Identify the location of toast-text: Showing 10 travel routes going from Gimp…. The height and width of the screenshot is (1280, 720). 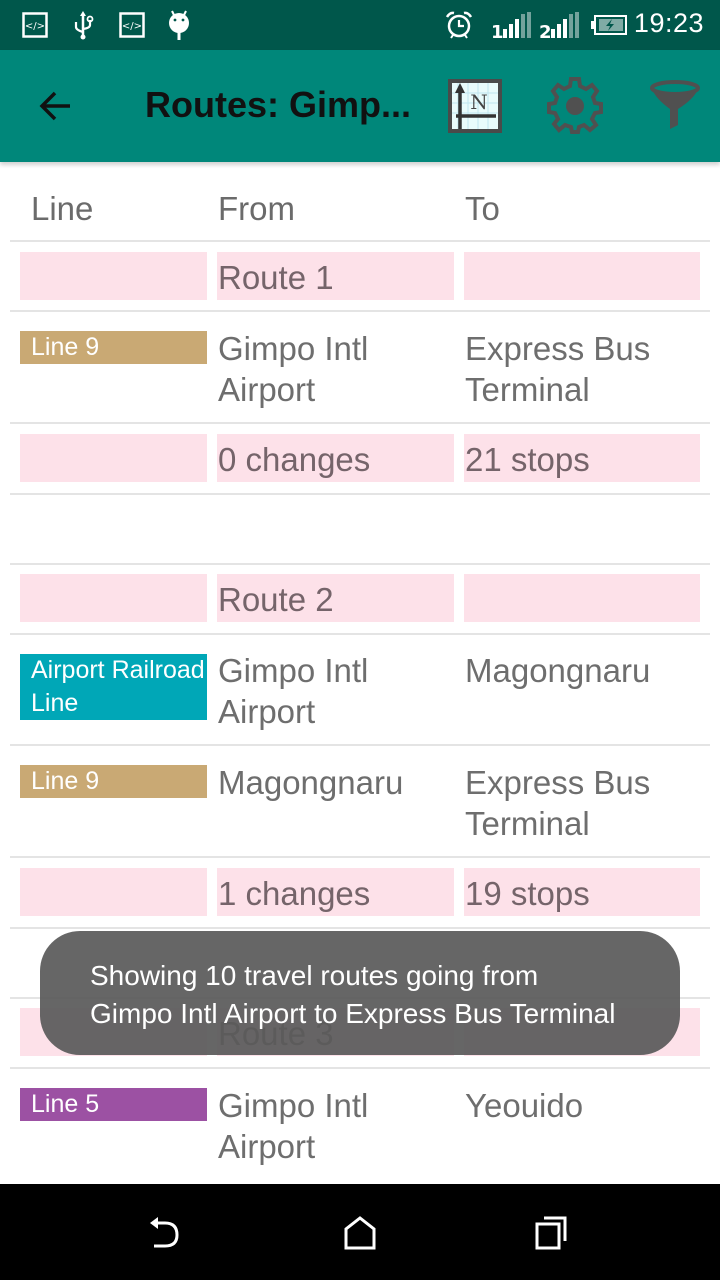
(352, 995).